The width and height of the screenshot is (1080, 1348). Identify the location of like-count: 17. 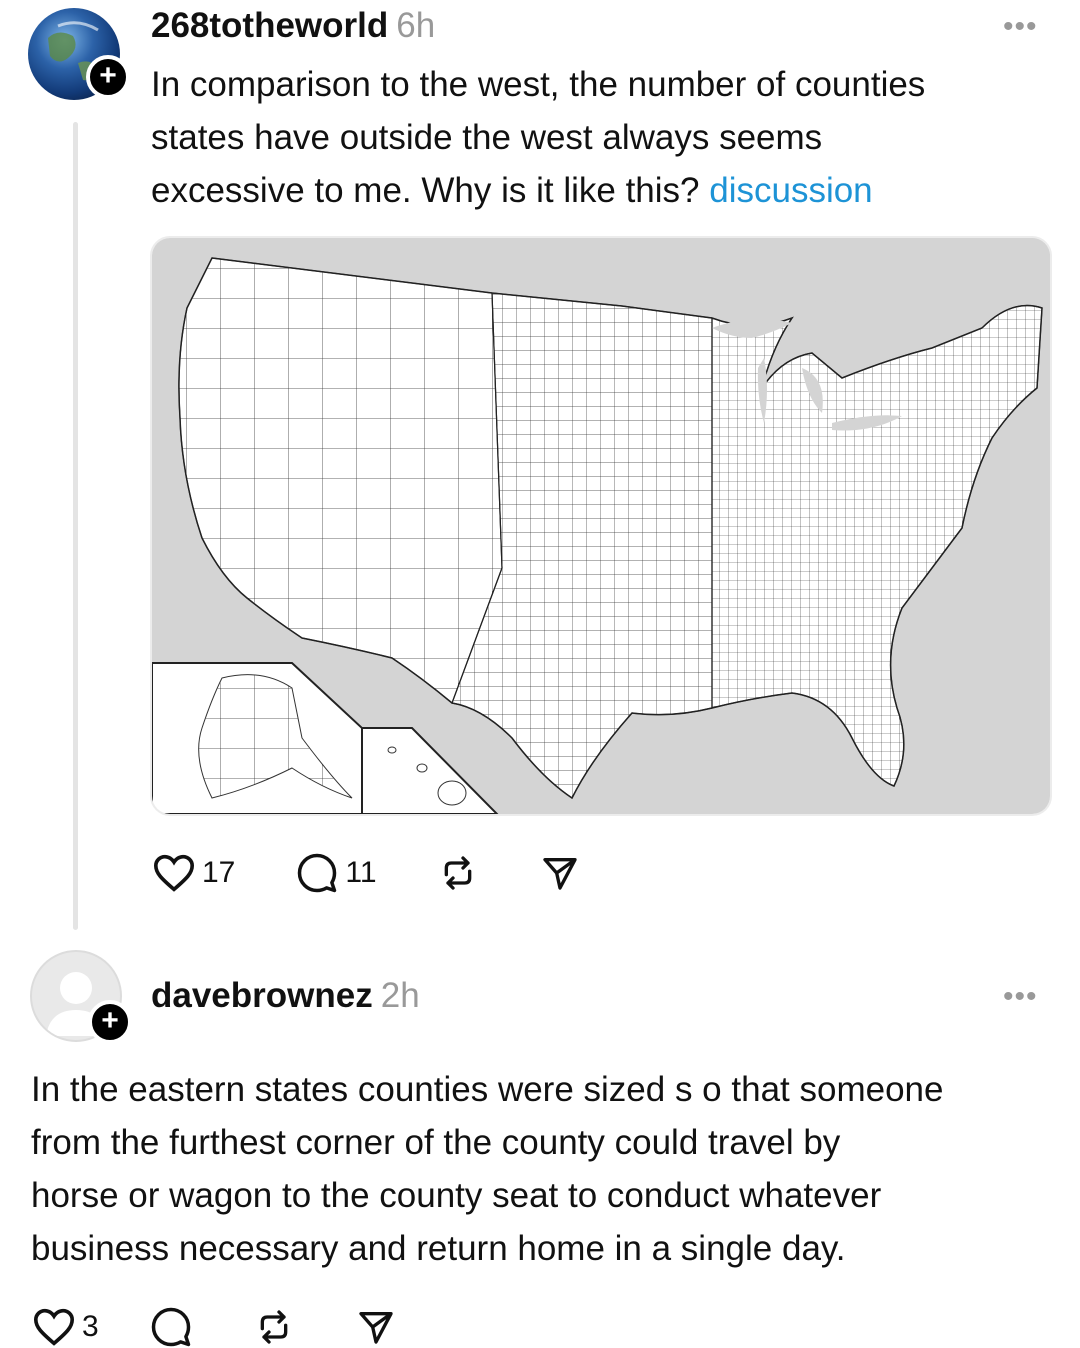
(219, 872).